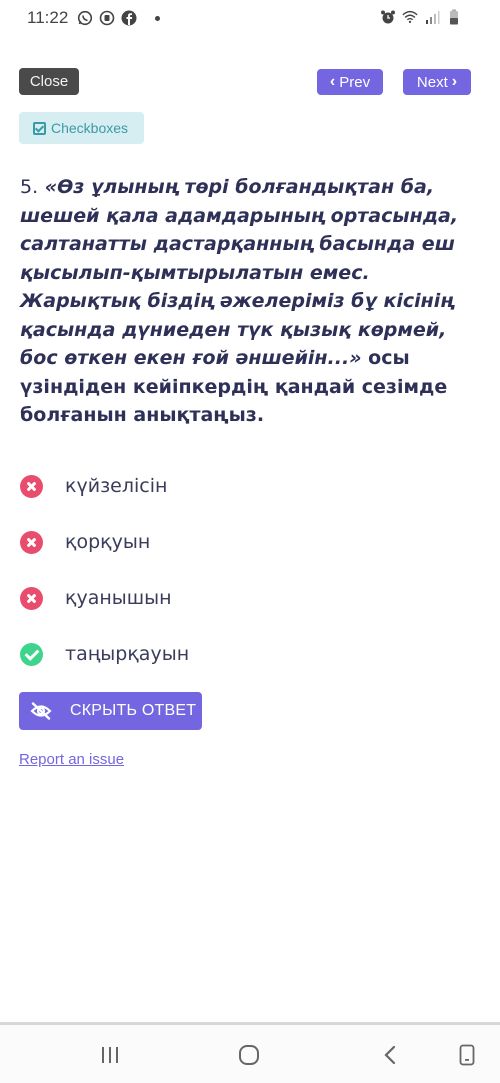 This screenshot has height=1083, width=500. Describe the element at coordinates (118, 18) in the screenshot. I see `notification-icons` at that location.